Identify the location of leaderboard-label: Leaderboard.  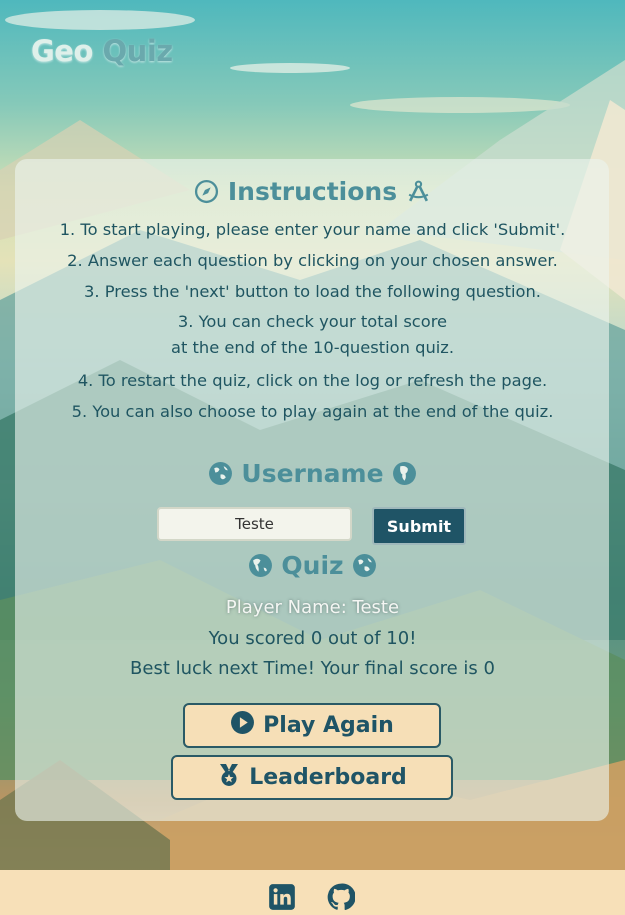
(328, 777).